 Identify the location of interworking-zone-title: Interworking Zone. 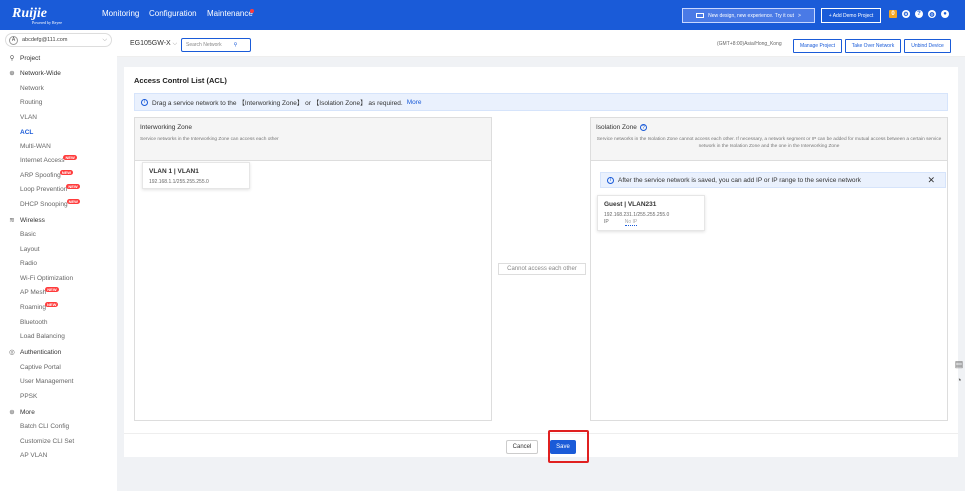
(166, 127).